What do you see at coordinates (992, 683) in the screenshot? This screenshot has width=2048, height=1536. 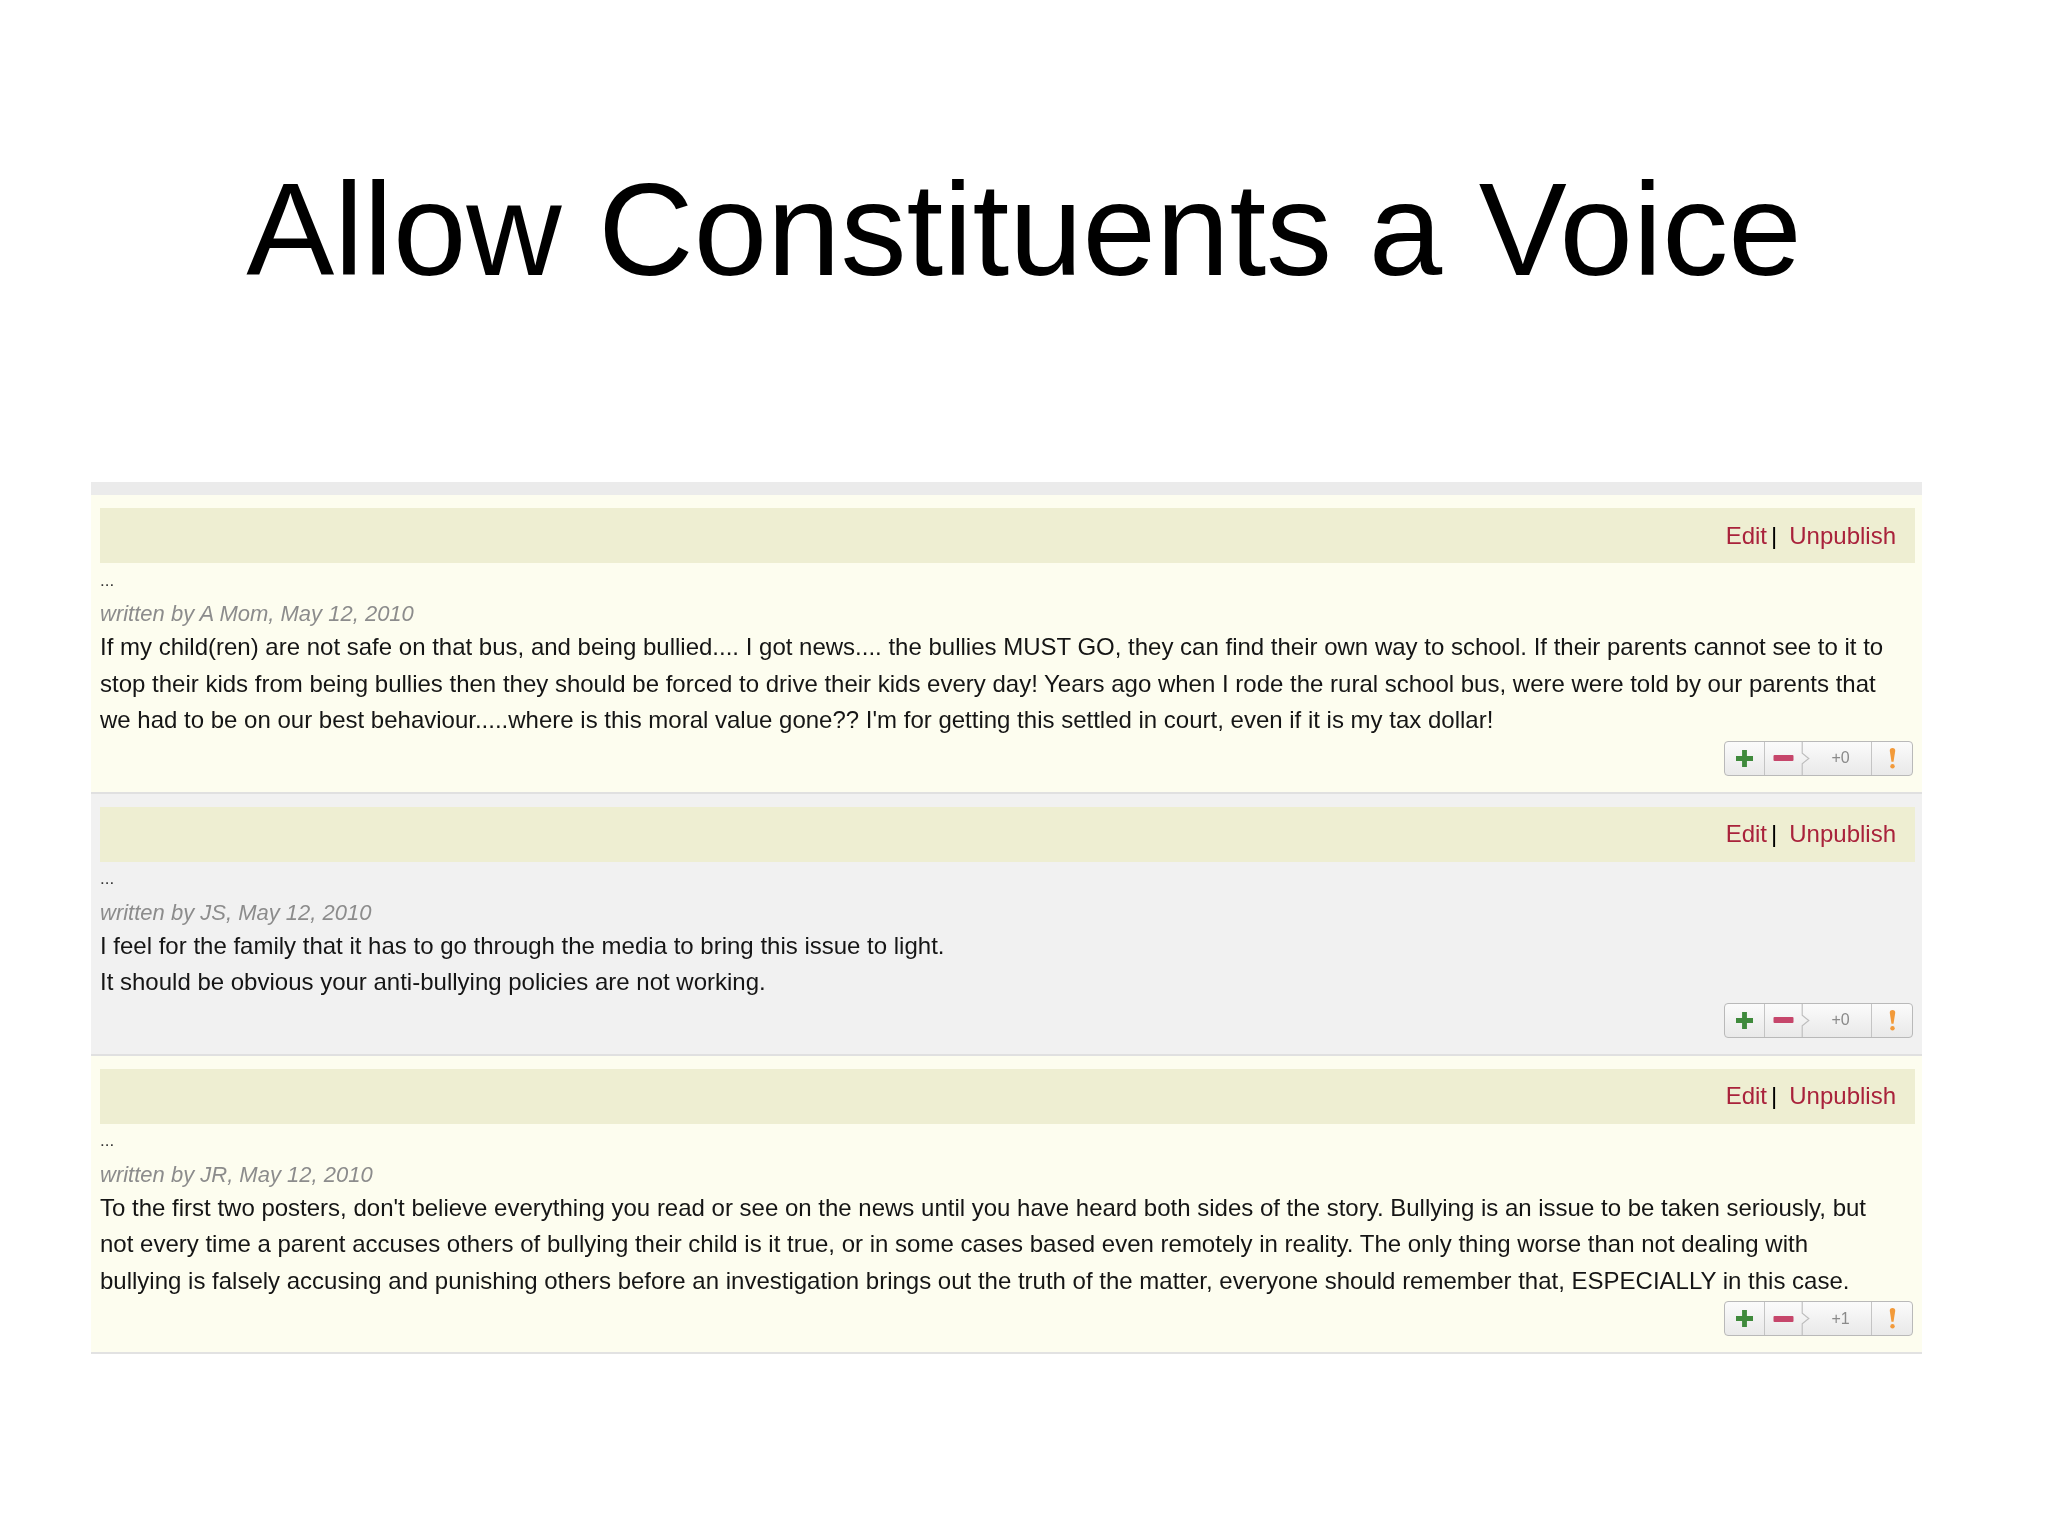 I see `comment-text: If my child(ren) are not safe on that bus, and being bullied.... I got news.... the bullies MUST GO, they can find their own way to school. If their parents cannot see to it to stop their kids from being bullies then they should be forced to drive their kids every day! Years ago when I rode the rural school bus, were were told by our parents that we had to be on our best behaviour.....where is this moral value gone?? I'm for getting this settled in court, even if it is my tax dollar!` at bounding box center [992, 683].